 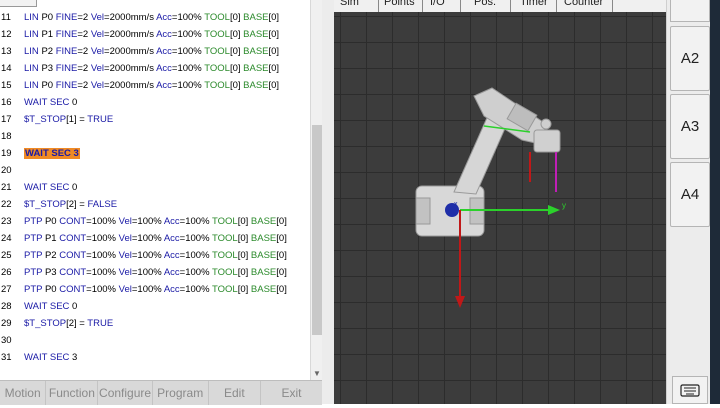 I want to click on motion-button: Motion, so click(x=23, y=393).